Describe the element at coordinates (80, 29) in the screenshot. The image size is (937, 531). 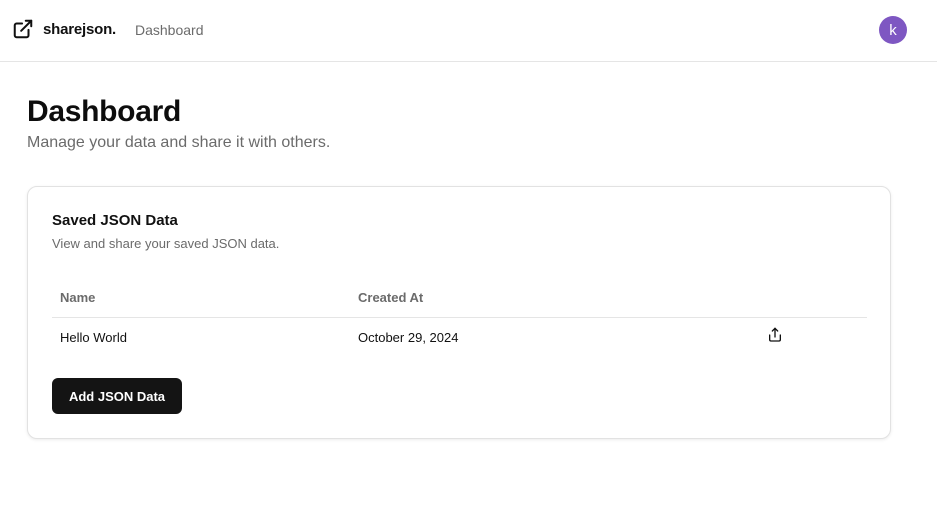
I see `brand-name: sharejson.` at that location.